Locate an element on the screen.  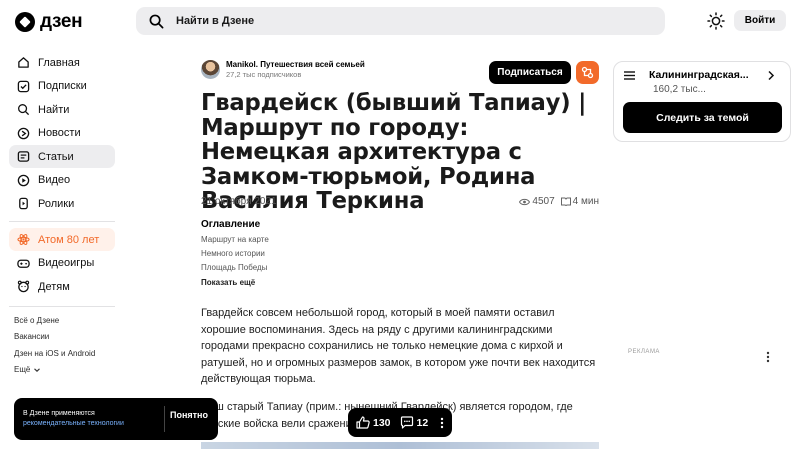
article-stats: 4507 4 мин is located at coordinates (559, 201).